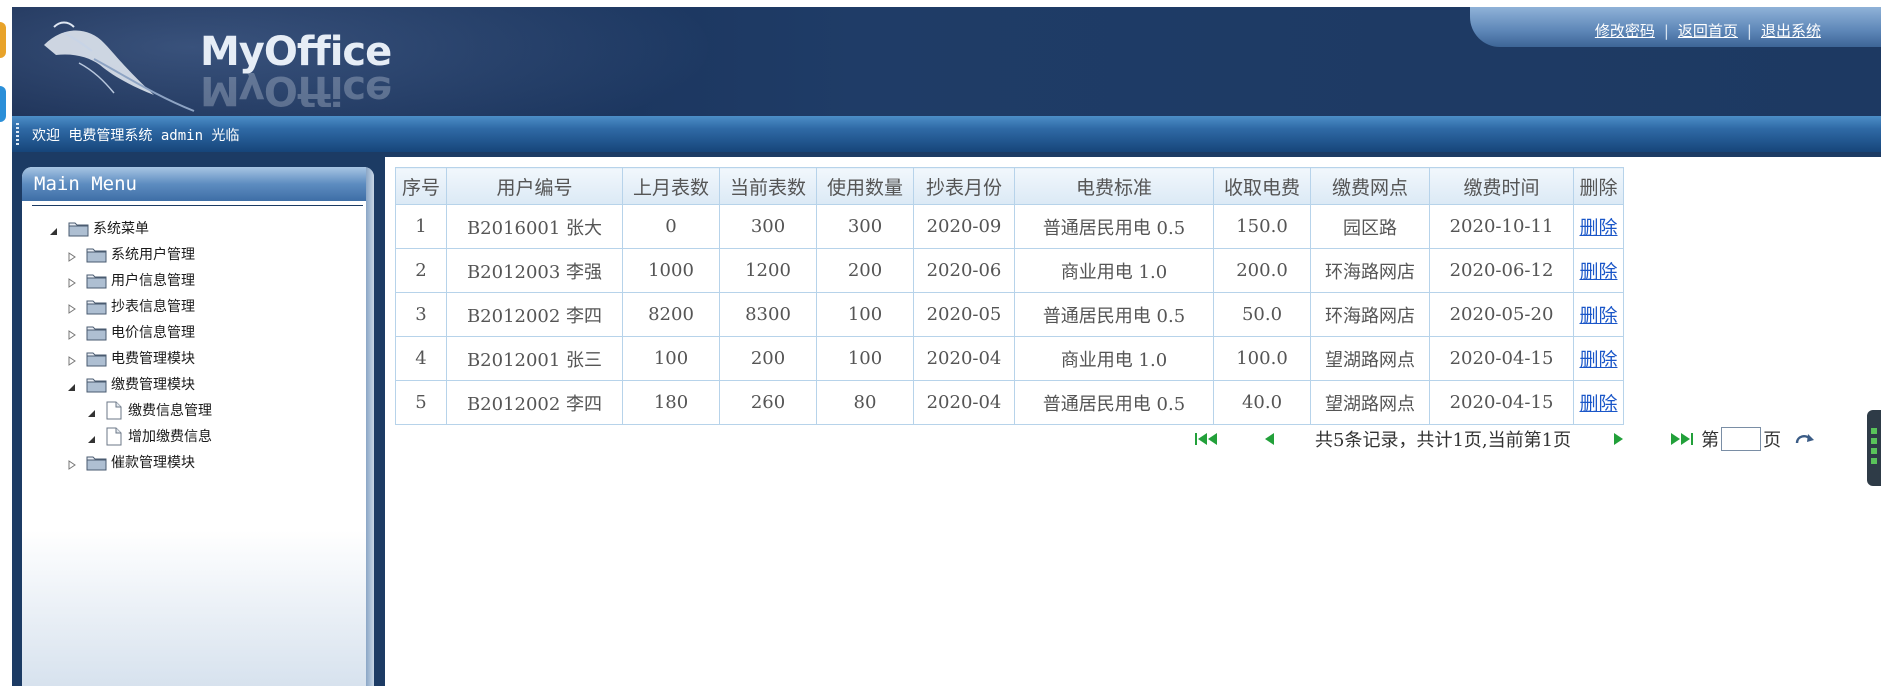 The image size is (1881, 686). I want to click on table-cell: 2020-05-20, so click(1501, 314).